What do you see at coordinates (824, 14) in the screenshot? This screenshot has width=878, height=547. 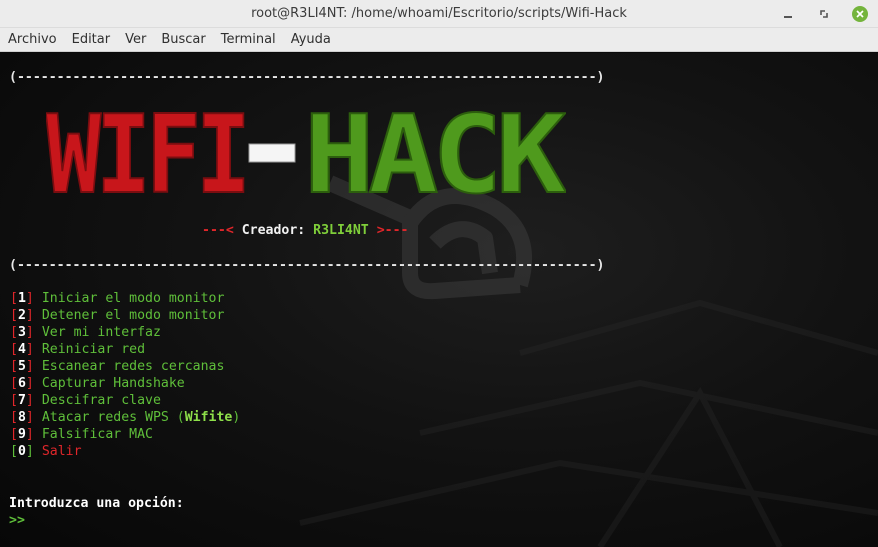 I see `maximize-icon` at bounding box center [824, 14].